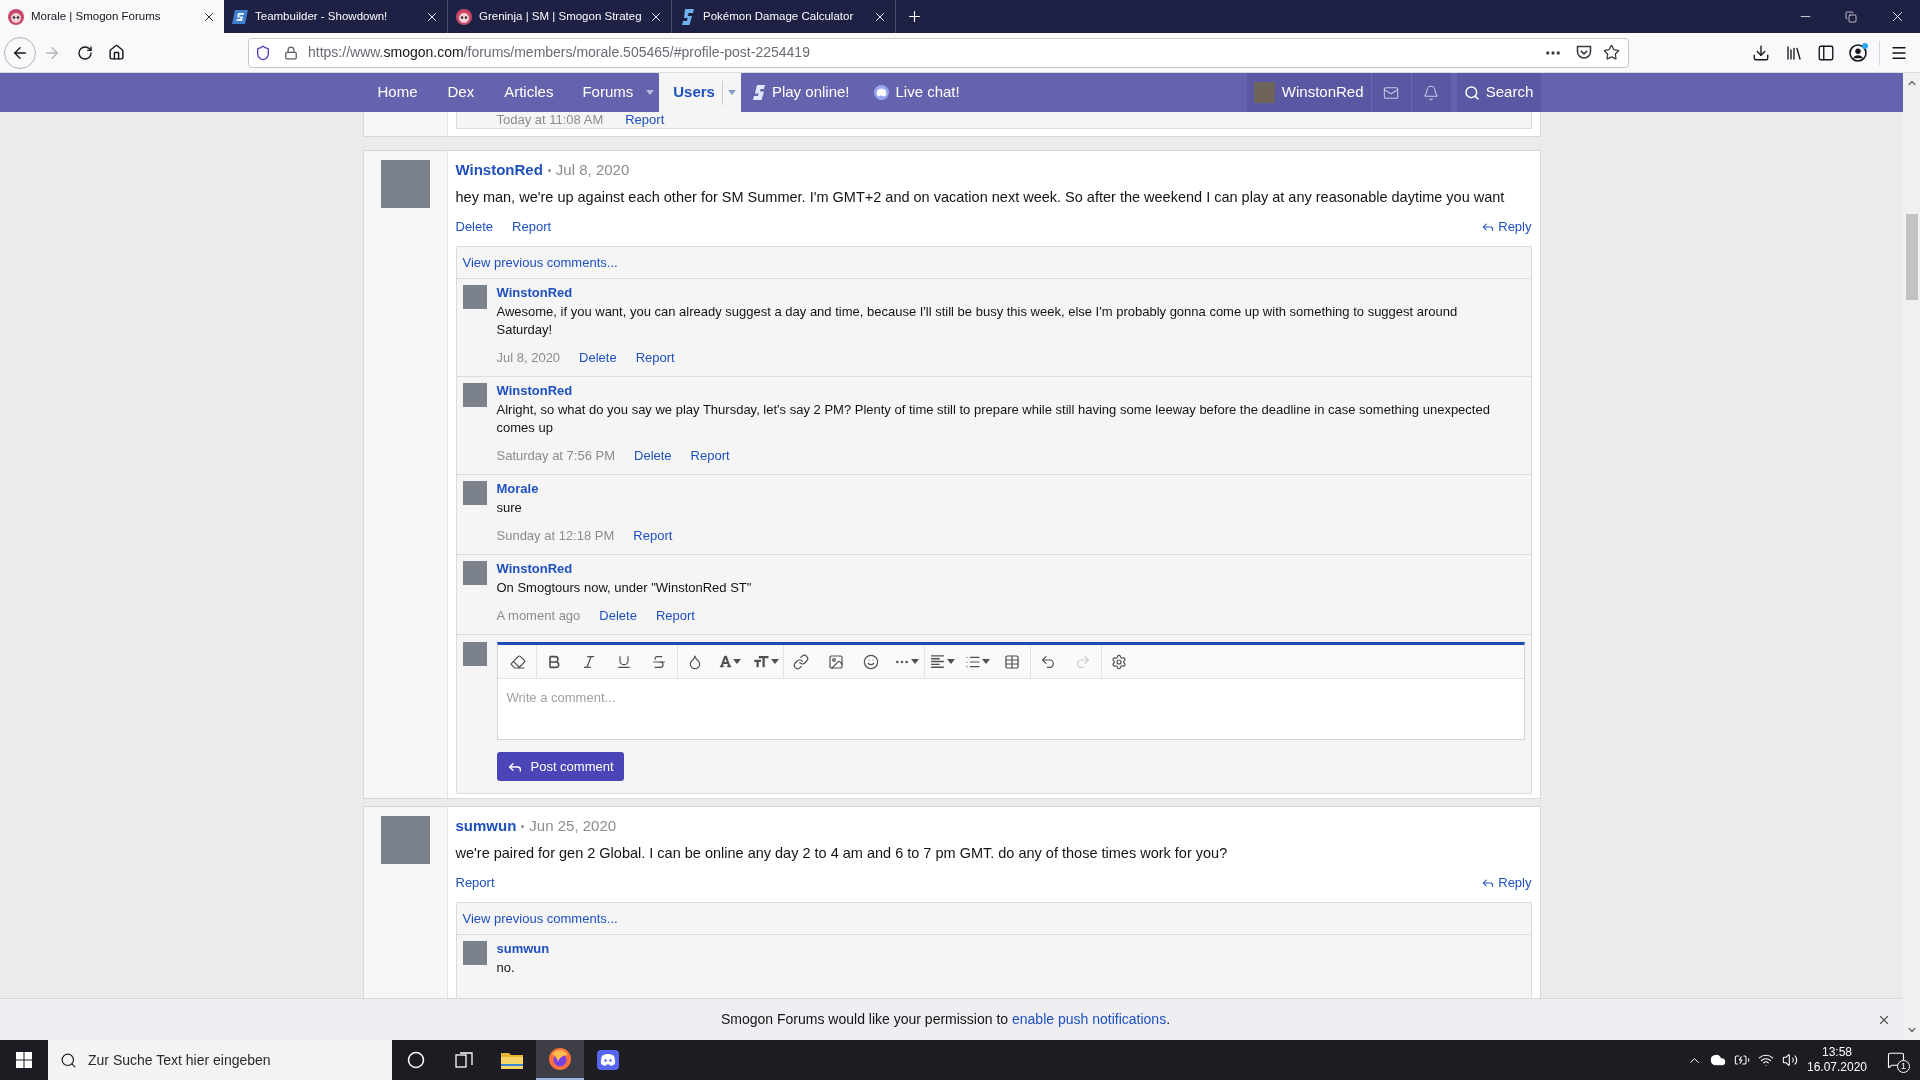 The width and height of the screenshot is (1920, 1080). Describe the element at coordinates (529, 92) in the screenshot. I see `nav-tab: Articles` at that location.